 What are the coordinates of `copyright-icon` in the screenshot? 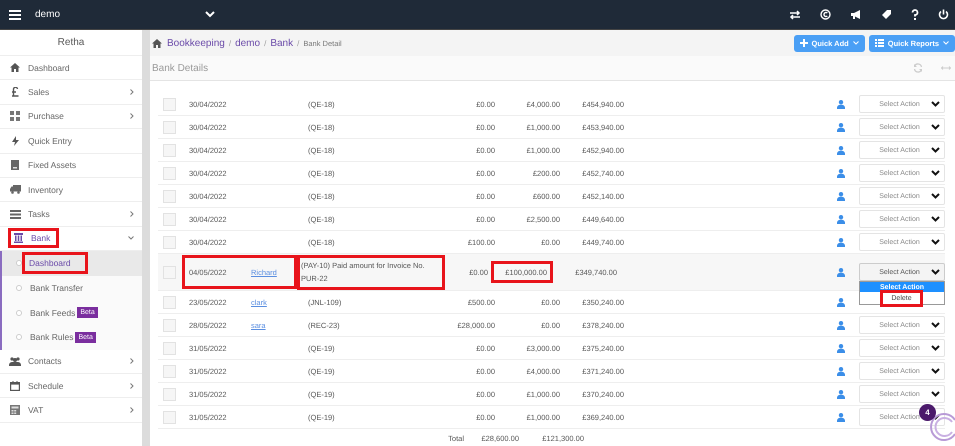 It's located at (825, 14).